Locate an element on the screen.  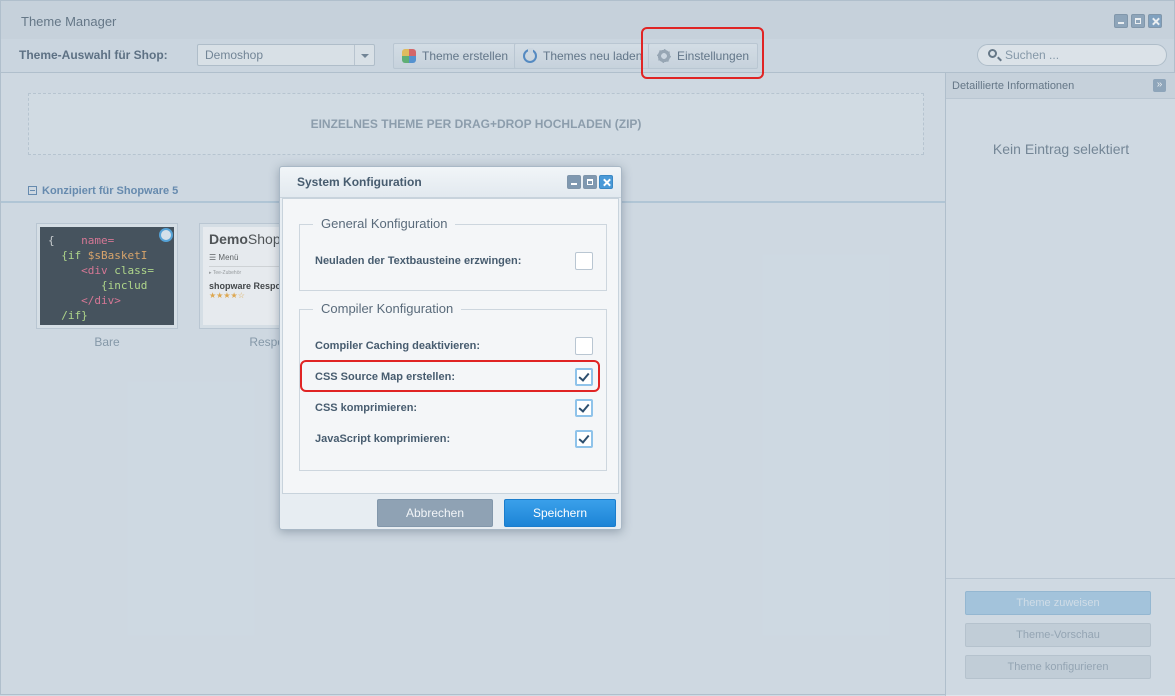
minimize-icon is located at coordinates (574, 182).